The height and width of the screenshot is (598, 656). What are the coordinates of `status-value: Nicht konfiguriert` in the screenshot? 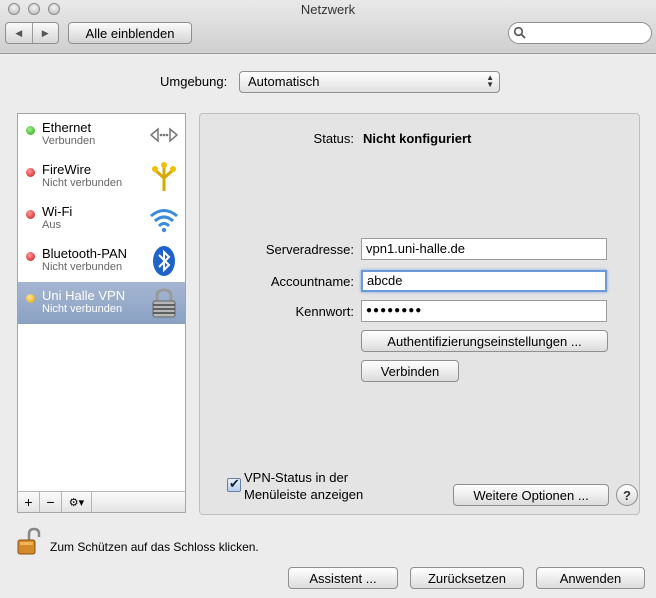 It's located at (417, 138).